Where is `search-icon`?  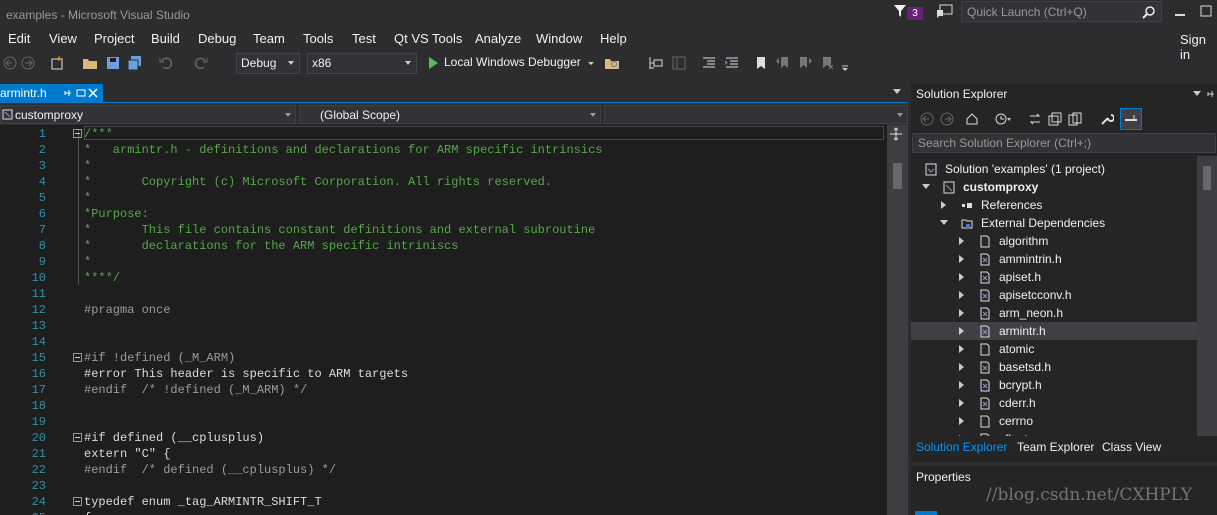 search-icon is located at coordinates (1149, 12).